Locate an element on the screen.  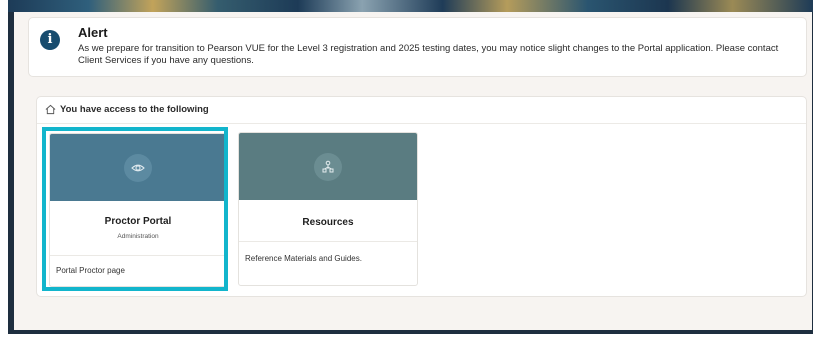
card-title: Proctor Portal is located at coordinates (138, 221).